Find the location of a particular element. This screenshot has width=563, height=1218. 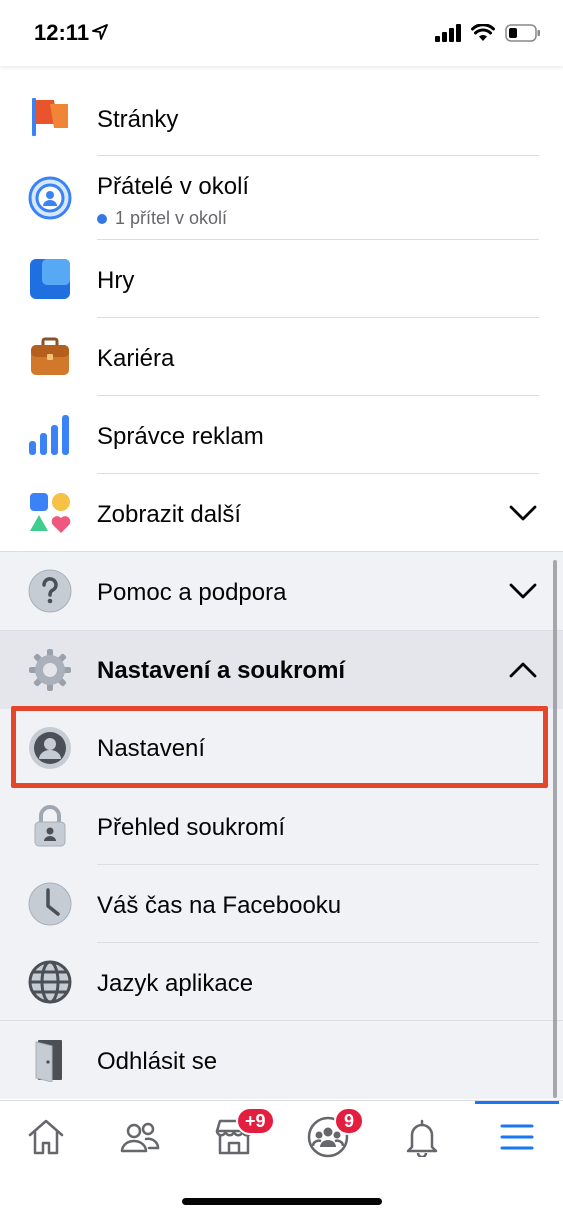

clock-icon is located at coordinates (50, 904).